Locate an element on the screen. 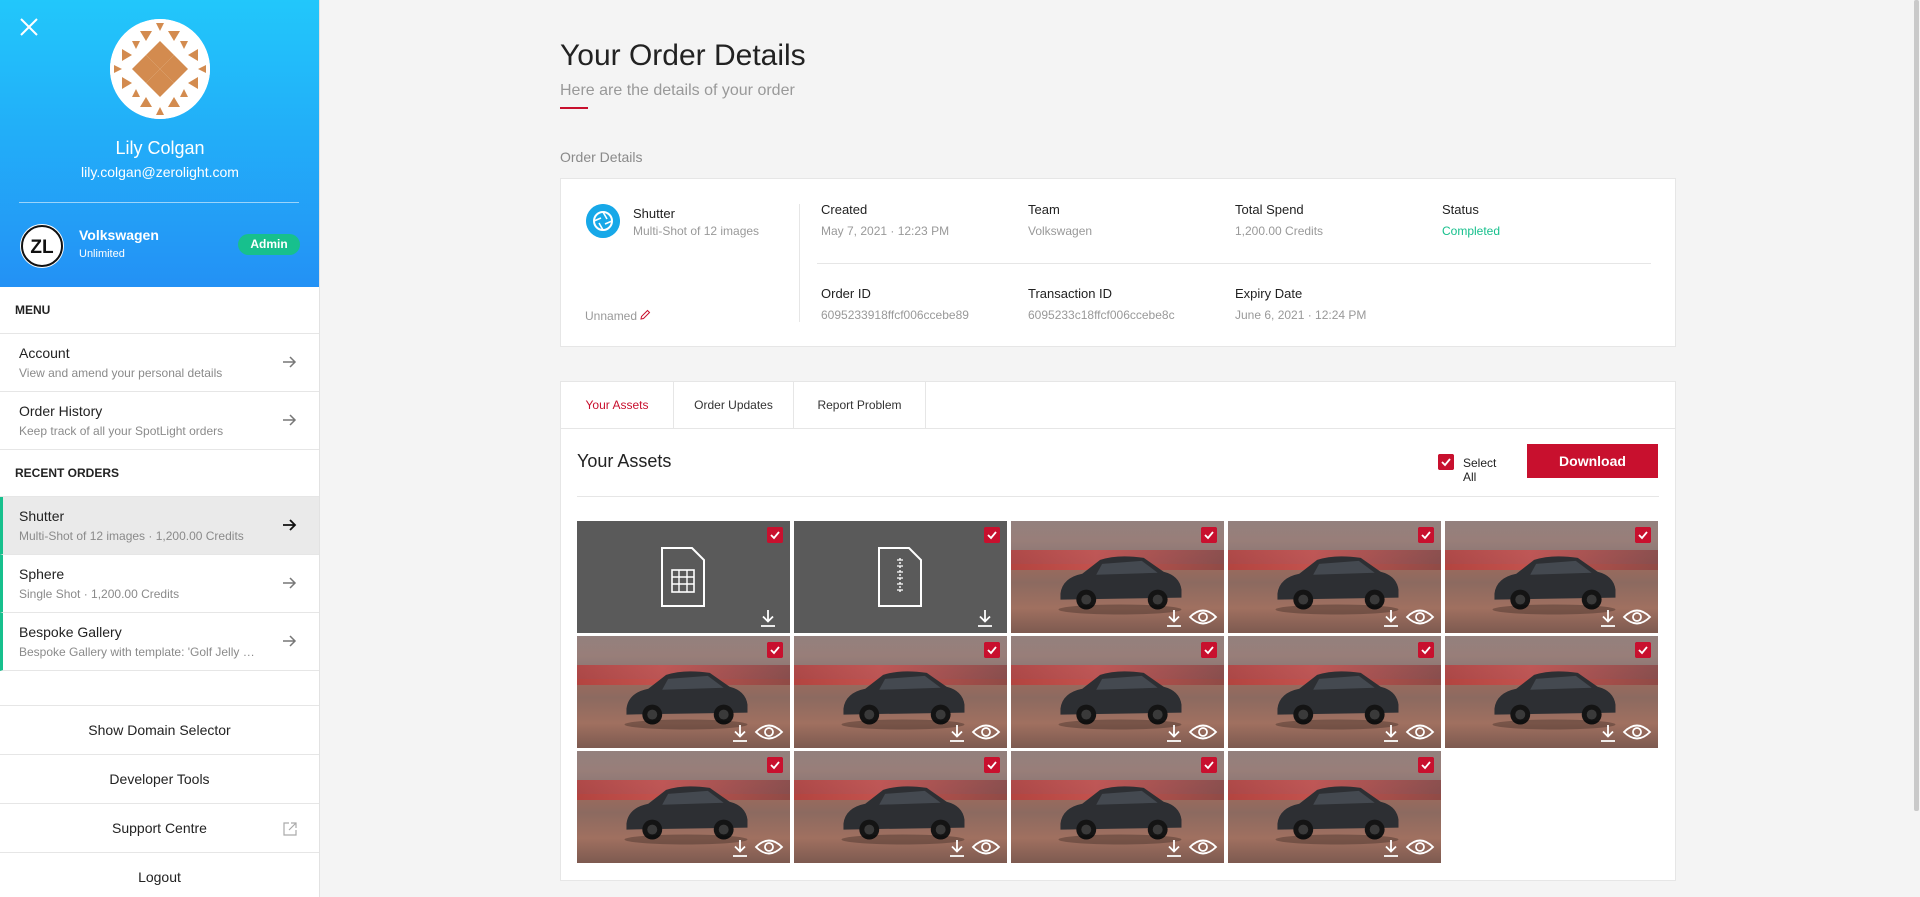 The image size is (1920, 897). zip-asset-tile is located at coordinates (900, 577).